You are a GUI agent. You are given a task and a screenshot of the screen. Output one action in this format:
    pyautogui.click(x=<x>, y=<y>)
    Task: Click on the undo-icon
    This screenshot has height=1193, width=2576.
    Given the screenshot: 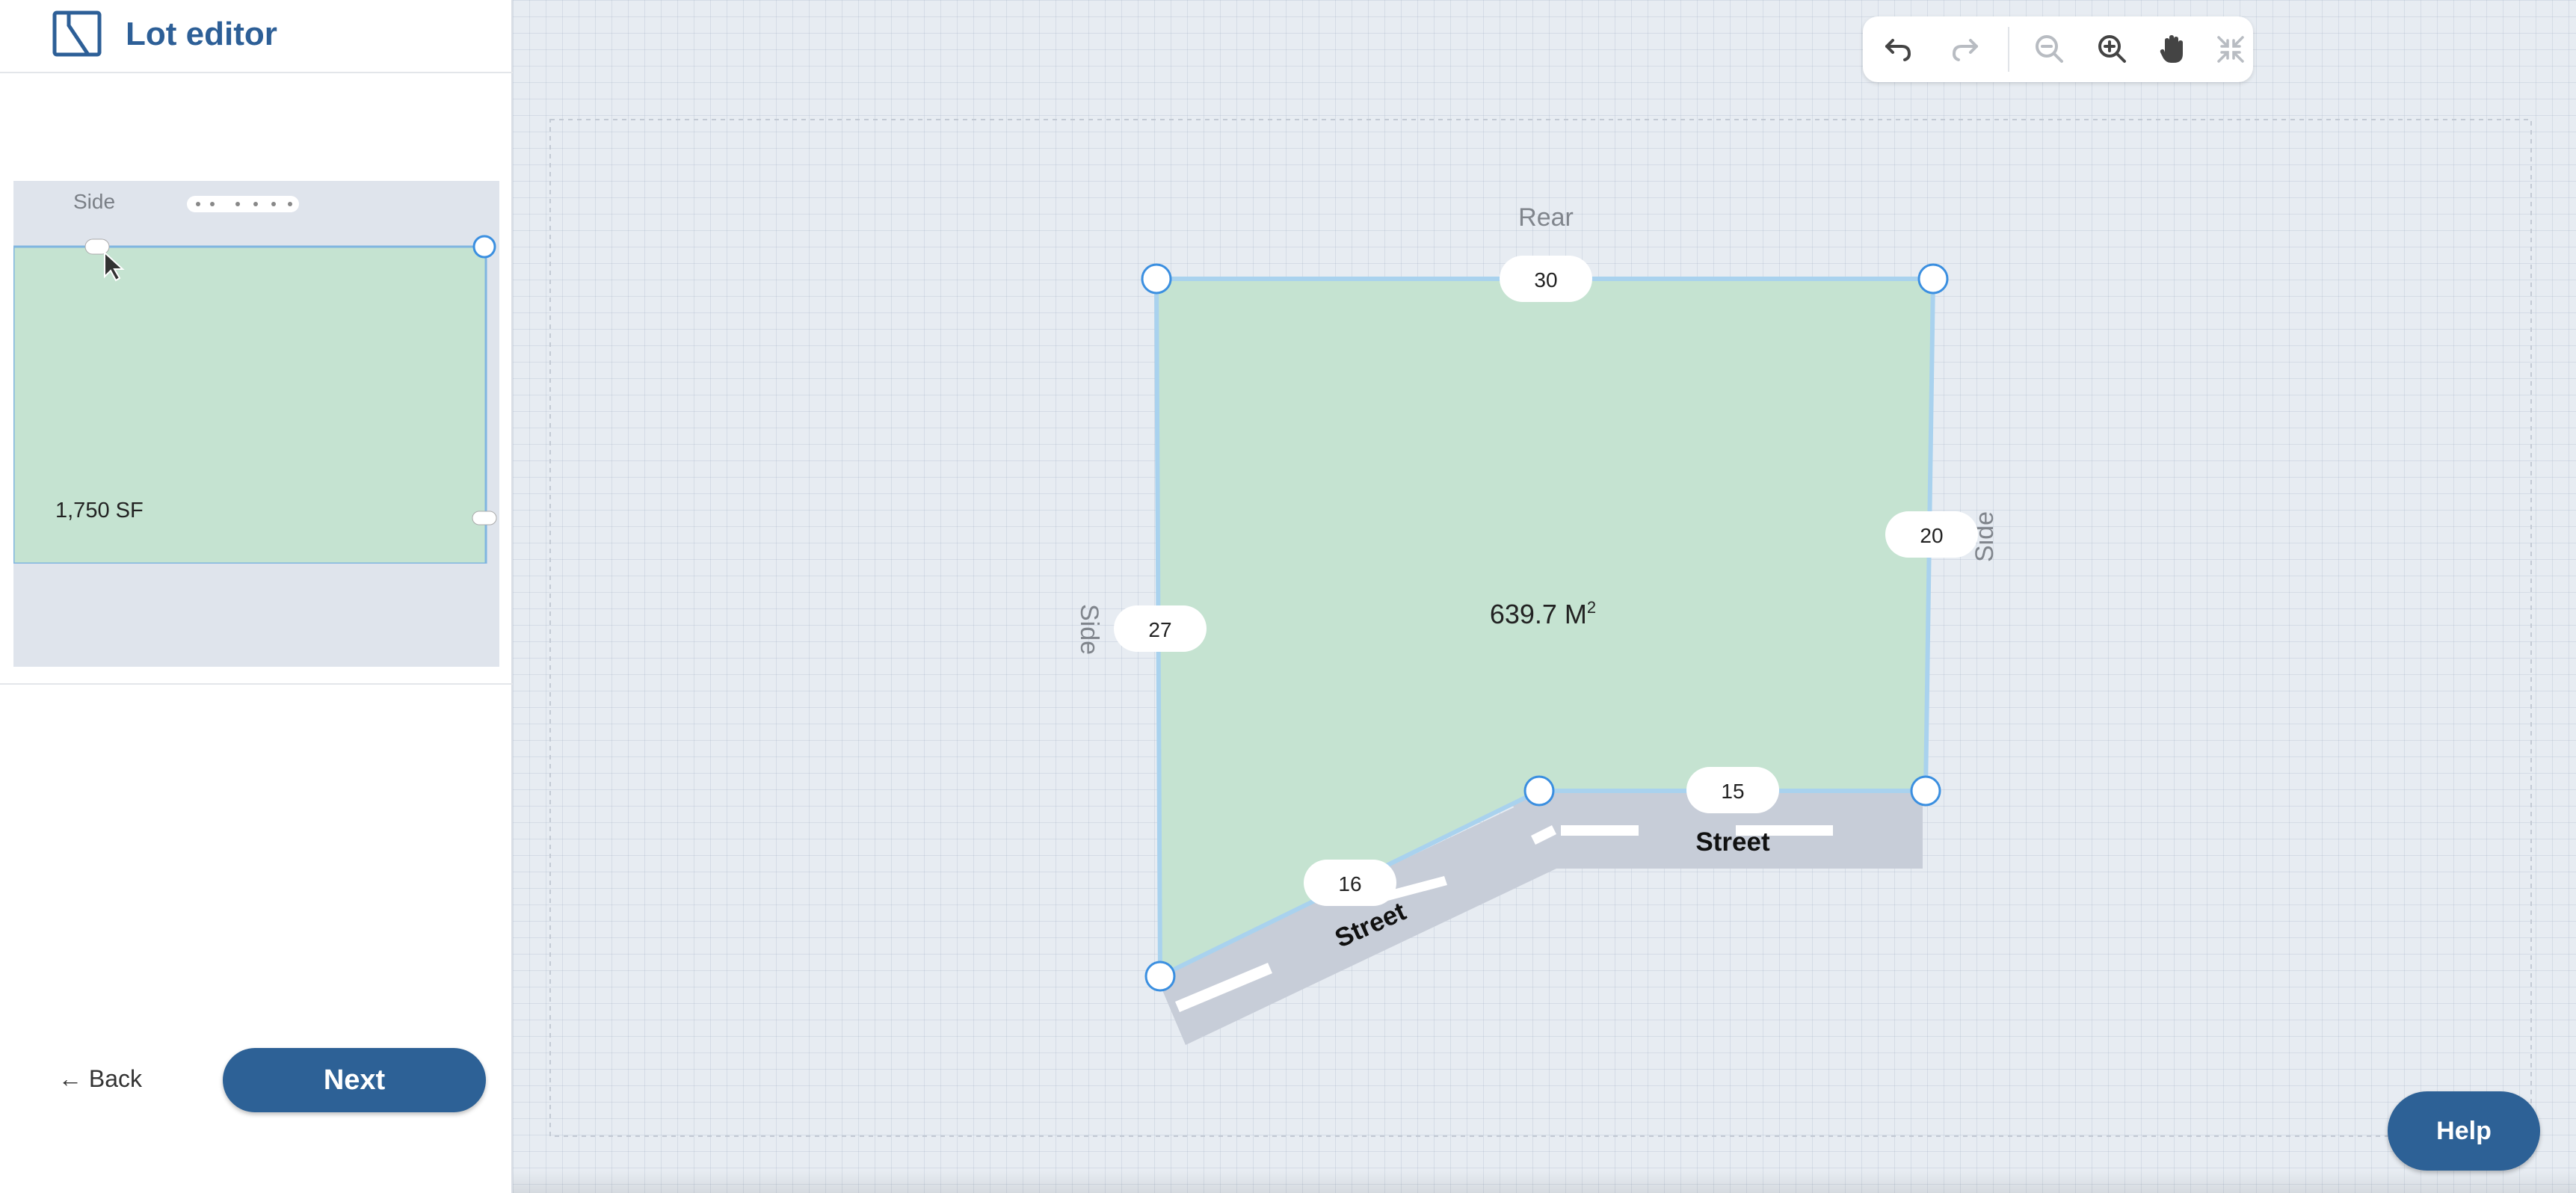 What is the action you would take?
    pyautogui.click(x=1897, y=49)
    